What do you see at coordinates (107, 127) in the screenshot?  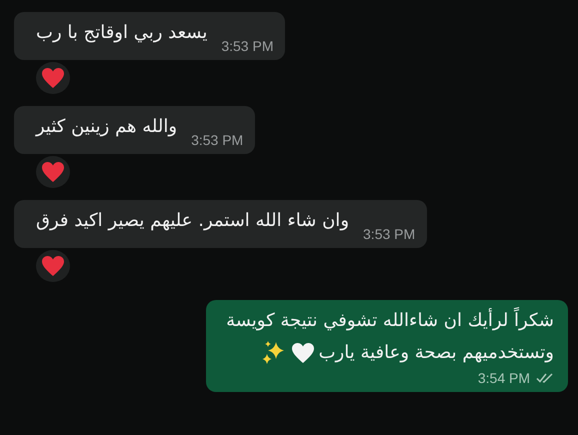 I see `message-text: والله هم زينين كثير` at bounding box center [107, 127].